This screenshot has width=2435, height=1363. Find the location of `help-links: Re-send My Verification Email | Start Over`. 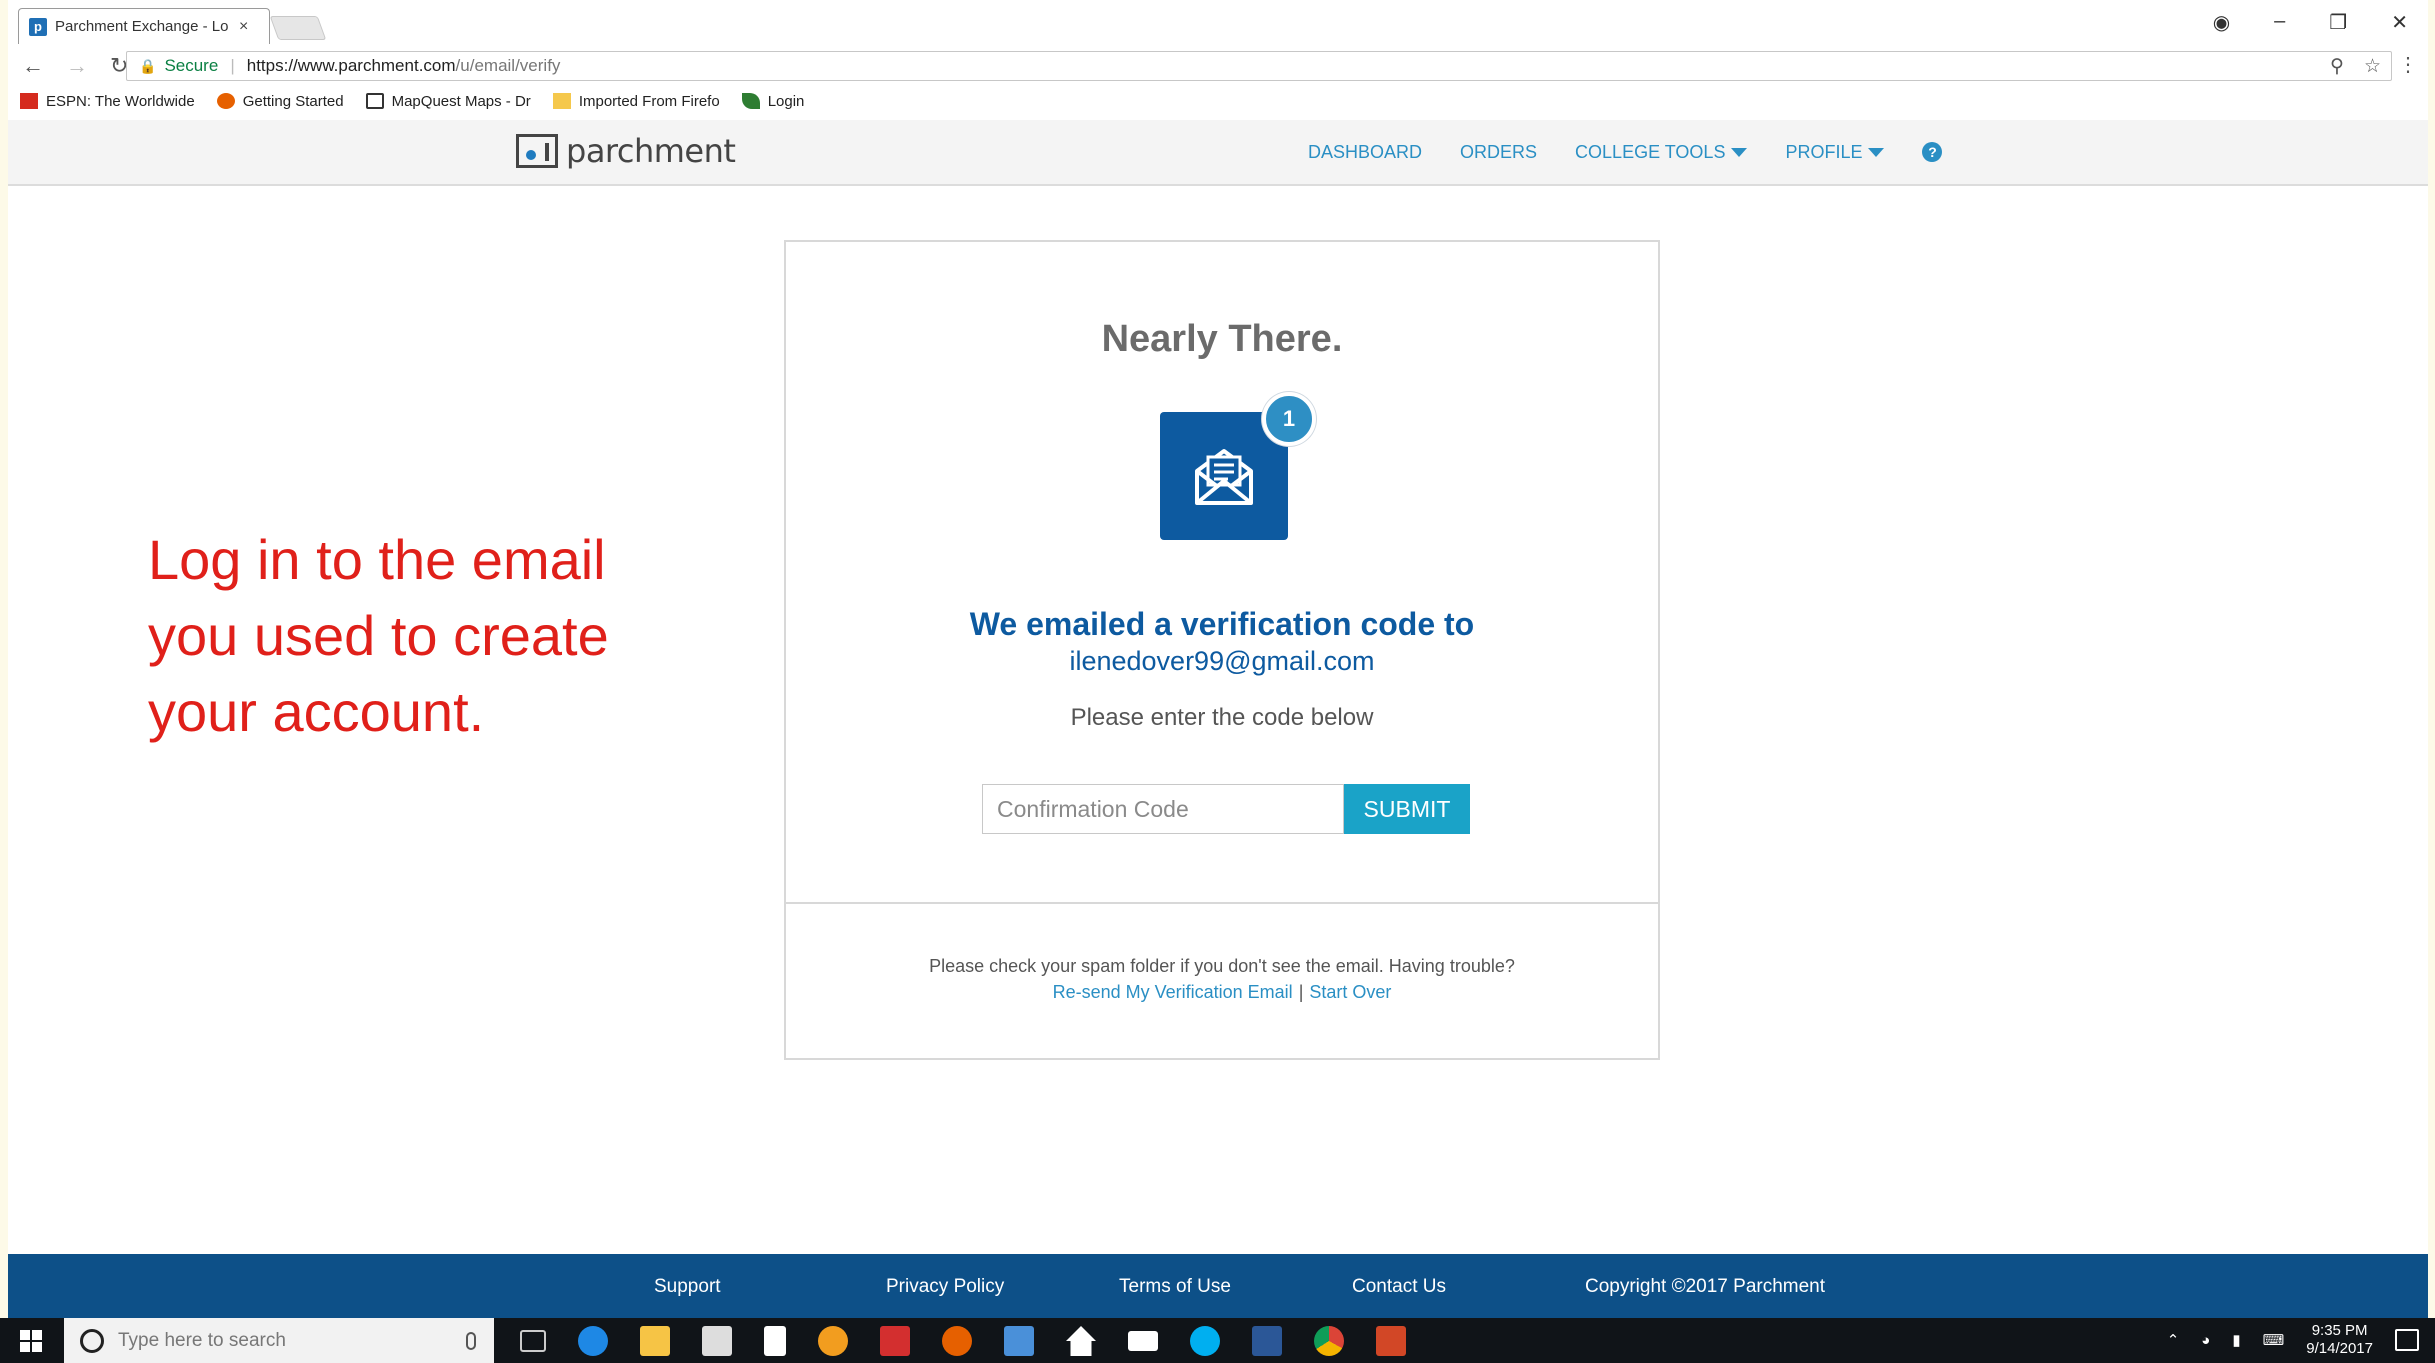

help-links: Re-send My Verification Email | Start Over is located at coordinates (1222, 992).